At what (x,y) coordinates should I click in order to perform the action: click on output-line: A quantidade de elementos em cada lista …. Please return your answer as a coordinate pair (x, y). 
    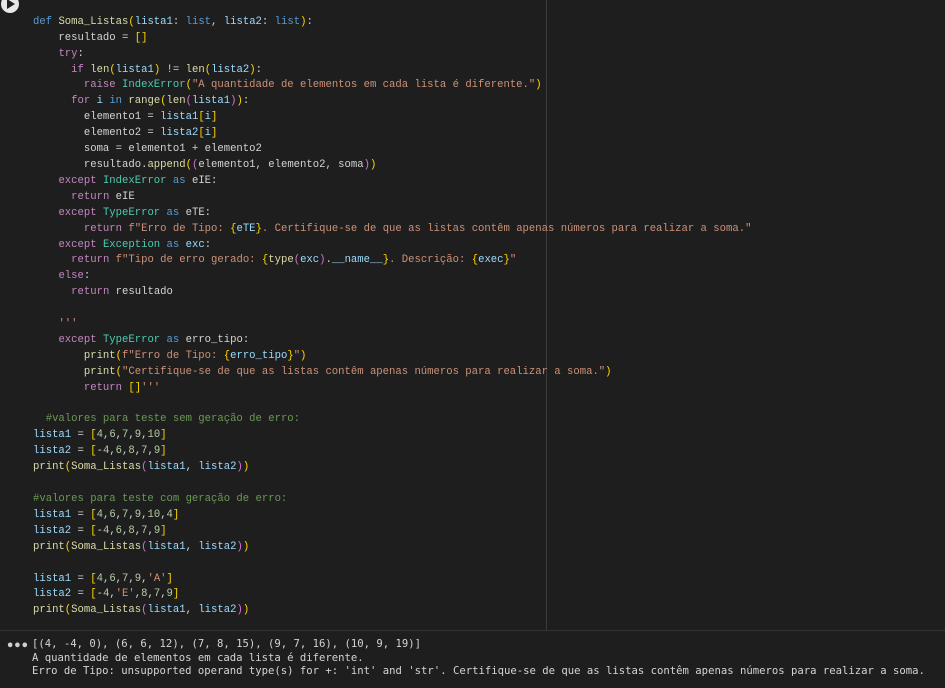
    Looking at the image, I should click on (198, 657).